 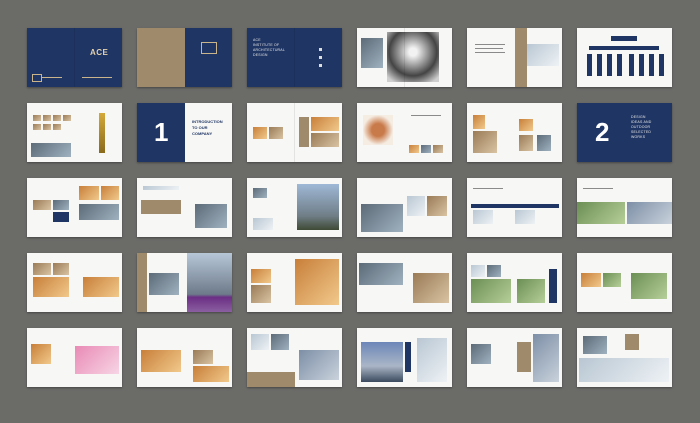 What do you see at coordinates (200, 127) in the screenshot?
I see `chapter-1-title-line-2: TO OUR` at bounding box center [200, 127].